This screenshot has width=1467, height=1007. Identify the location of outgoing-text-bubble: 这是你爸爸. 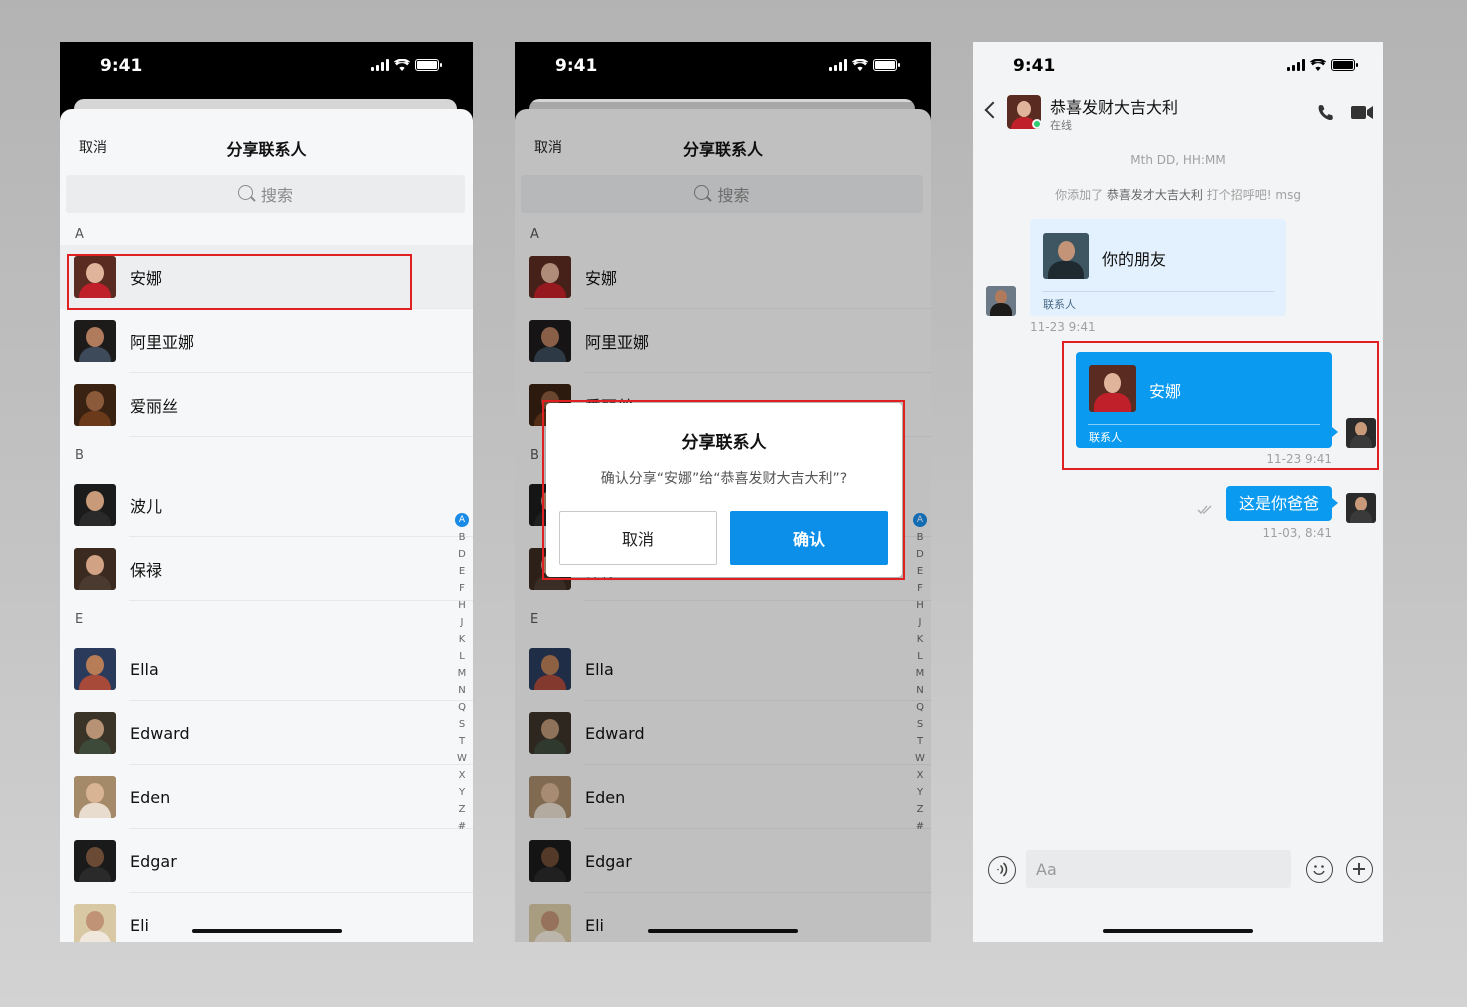
(1282, 503).